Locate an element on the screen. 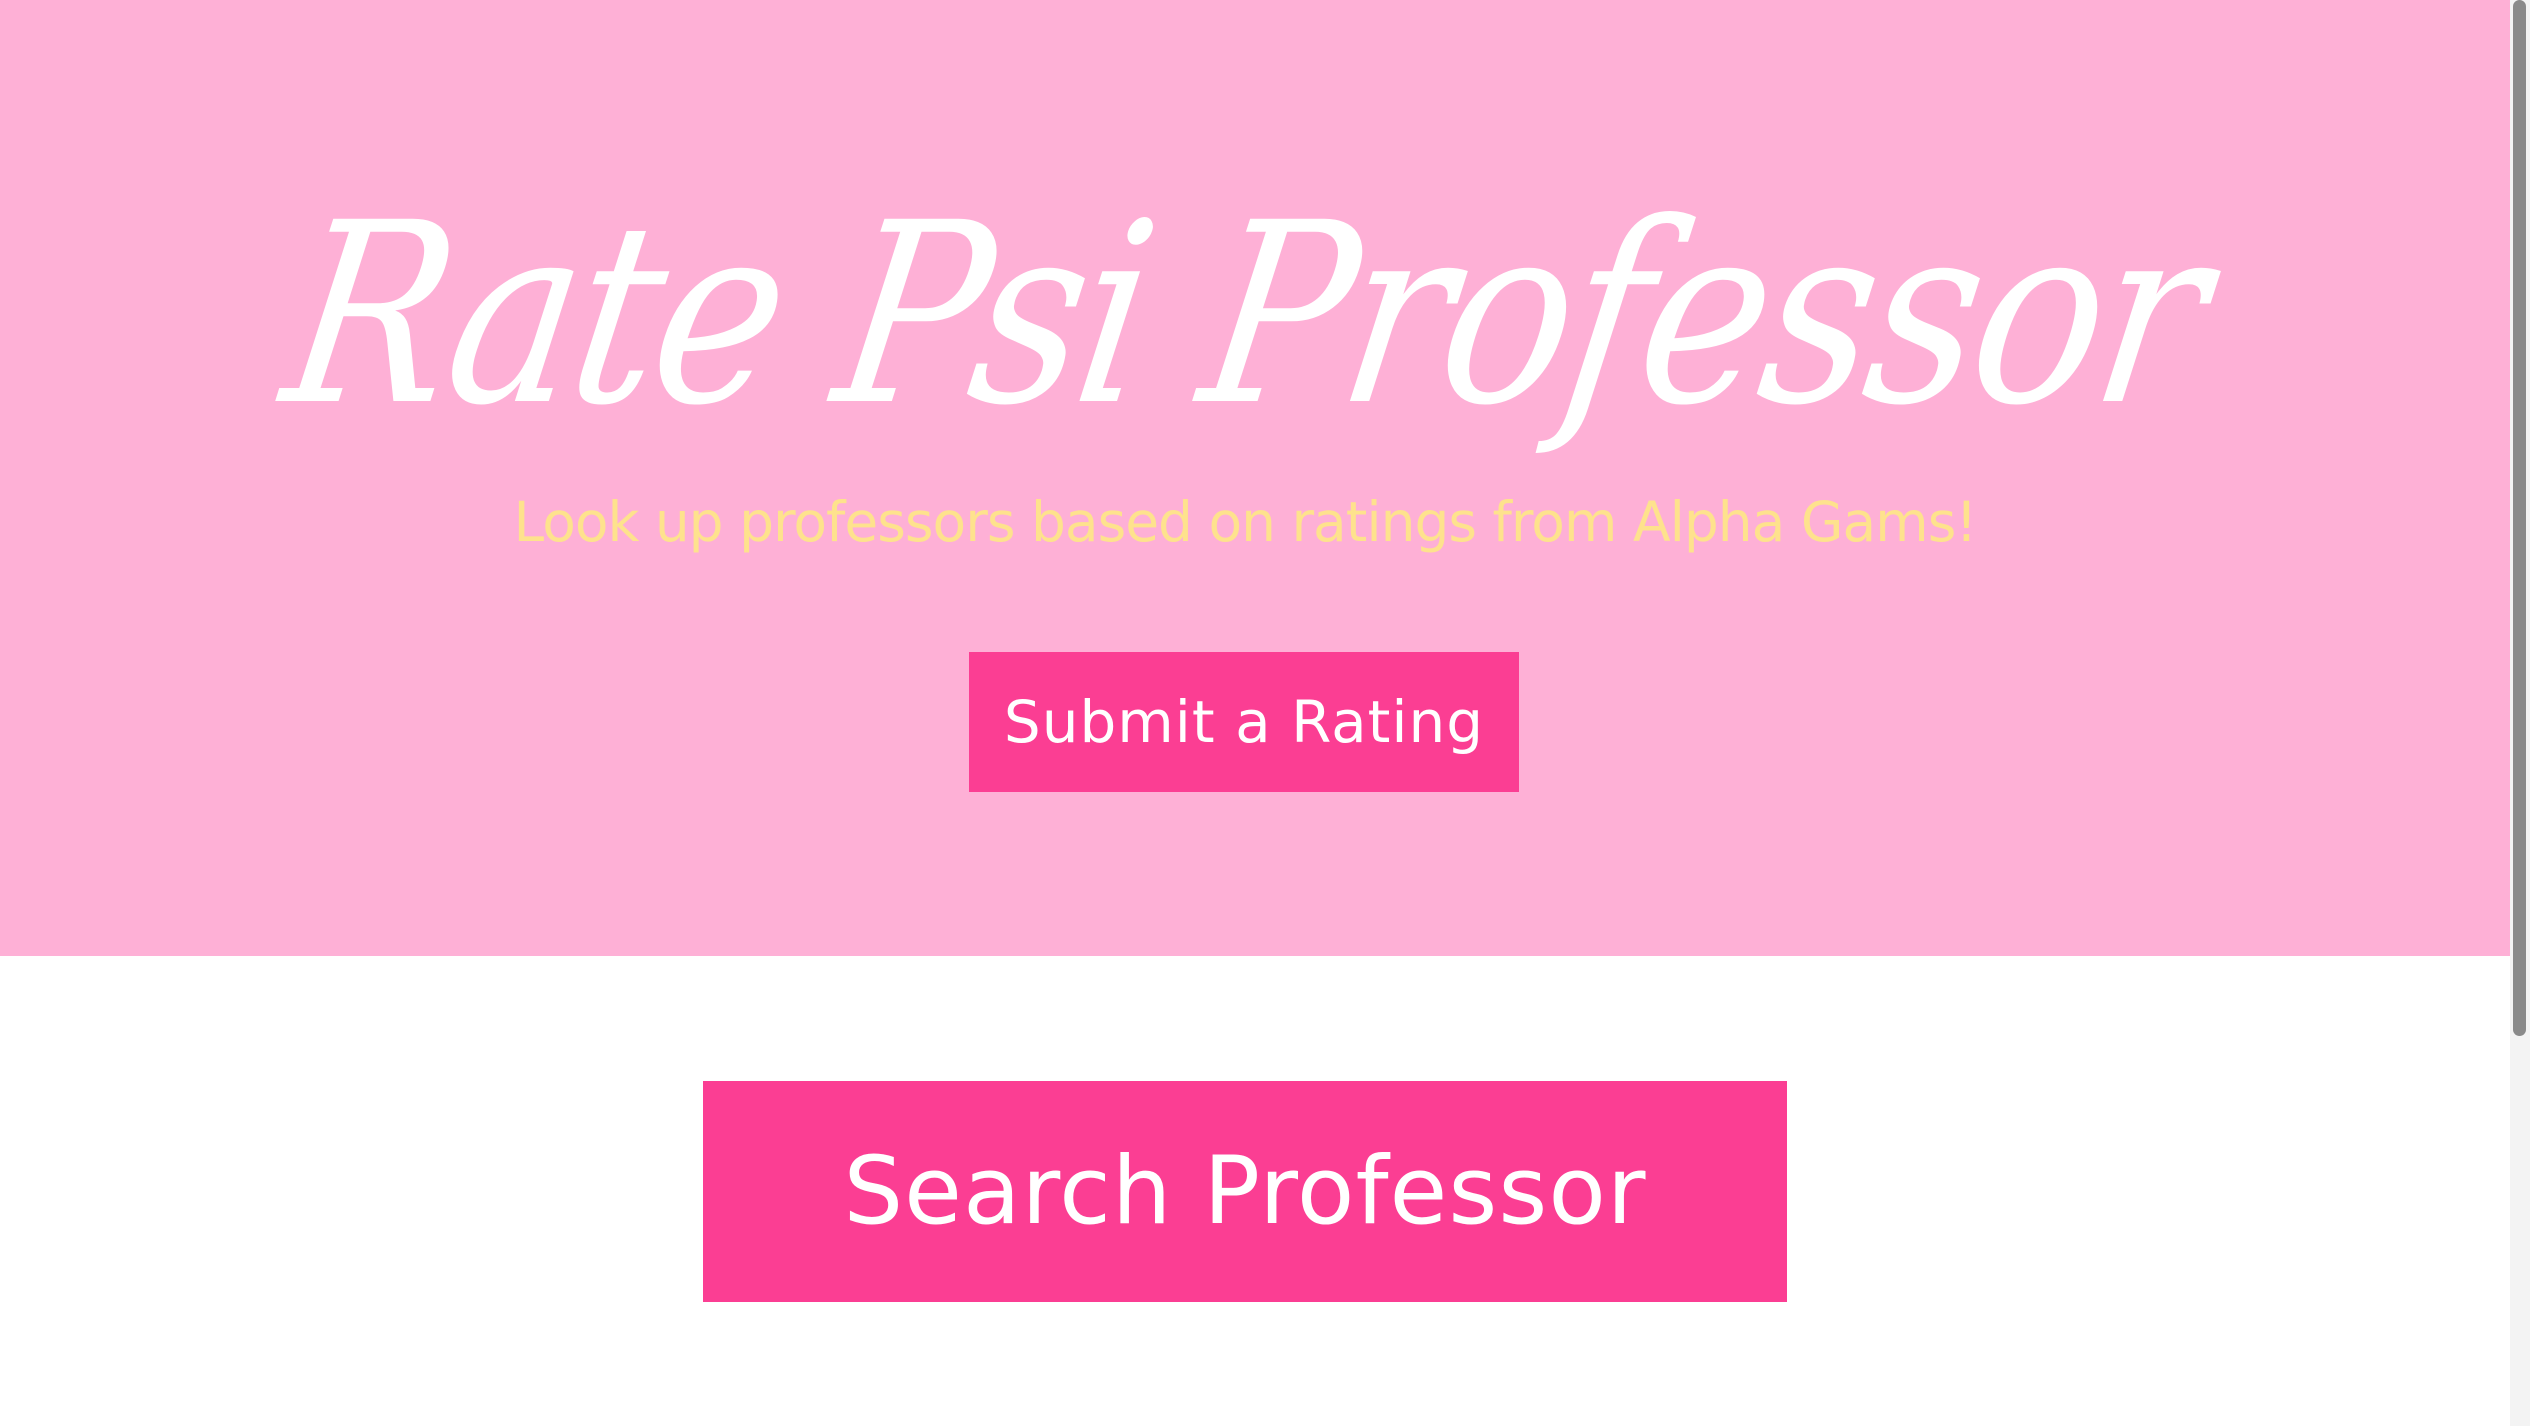  scrollbar-thumb is located at coordinates (2519, 518).